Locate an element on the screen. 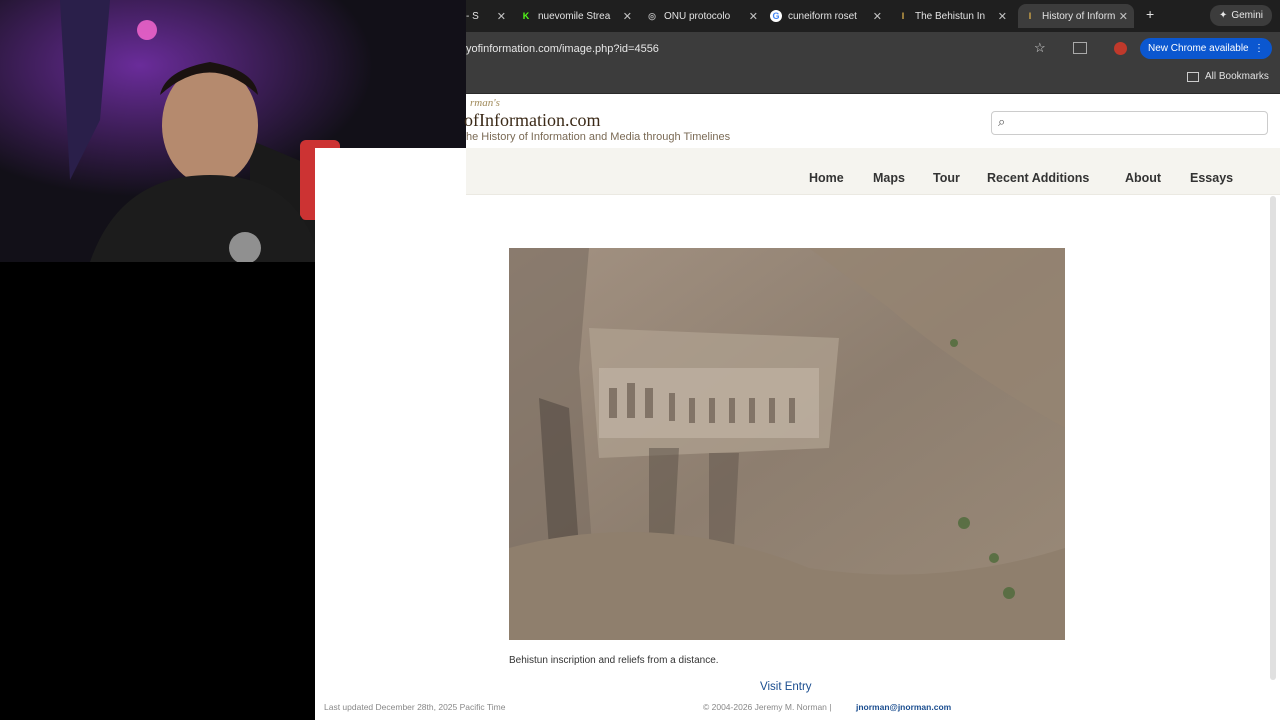  new-chrome-button: New Chrome available ⋮ is located at coordinates (1206, 48).